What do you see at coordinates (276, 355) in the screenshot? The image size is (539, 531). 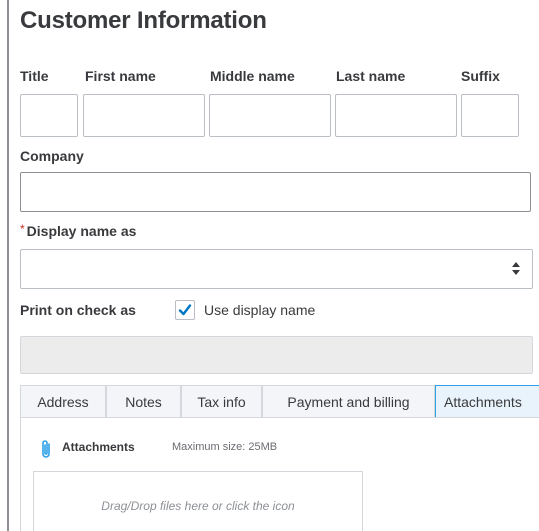 I see `print-on-check-input` at bounding box center [276, 355].